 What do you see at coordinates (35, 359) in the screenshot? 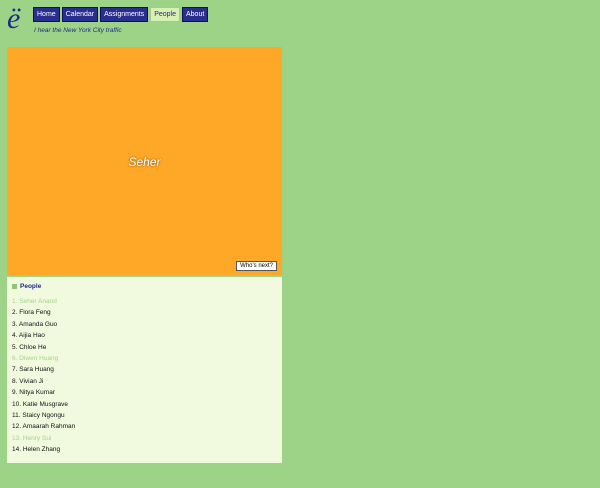
I see `list-item: 6. Diwen Huang` at bounding box center [35, 359].